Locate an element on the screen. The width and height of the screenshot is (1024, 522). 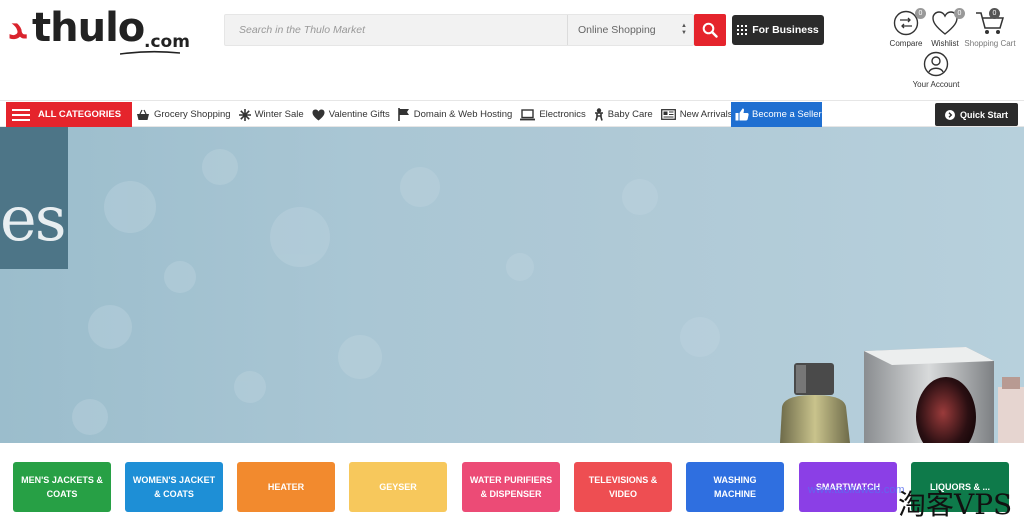
tile-label: WASHING MACHINE is located at coordinates (735, 487).